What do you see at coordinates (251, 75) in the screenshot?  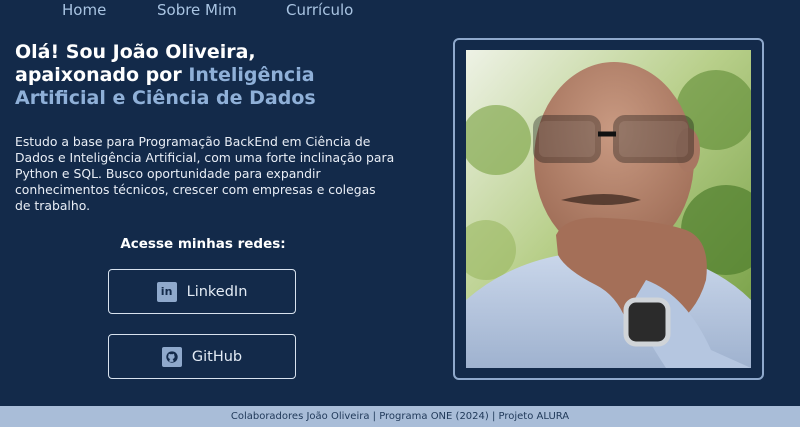 I see `headline-accent-1: Inteligência` at bounding box center [251, 75].